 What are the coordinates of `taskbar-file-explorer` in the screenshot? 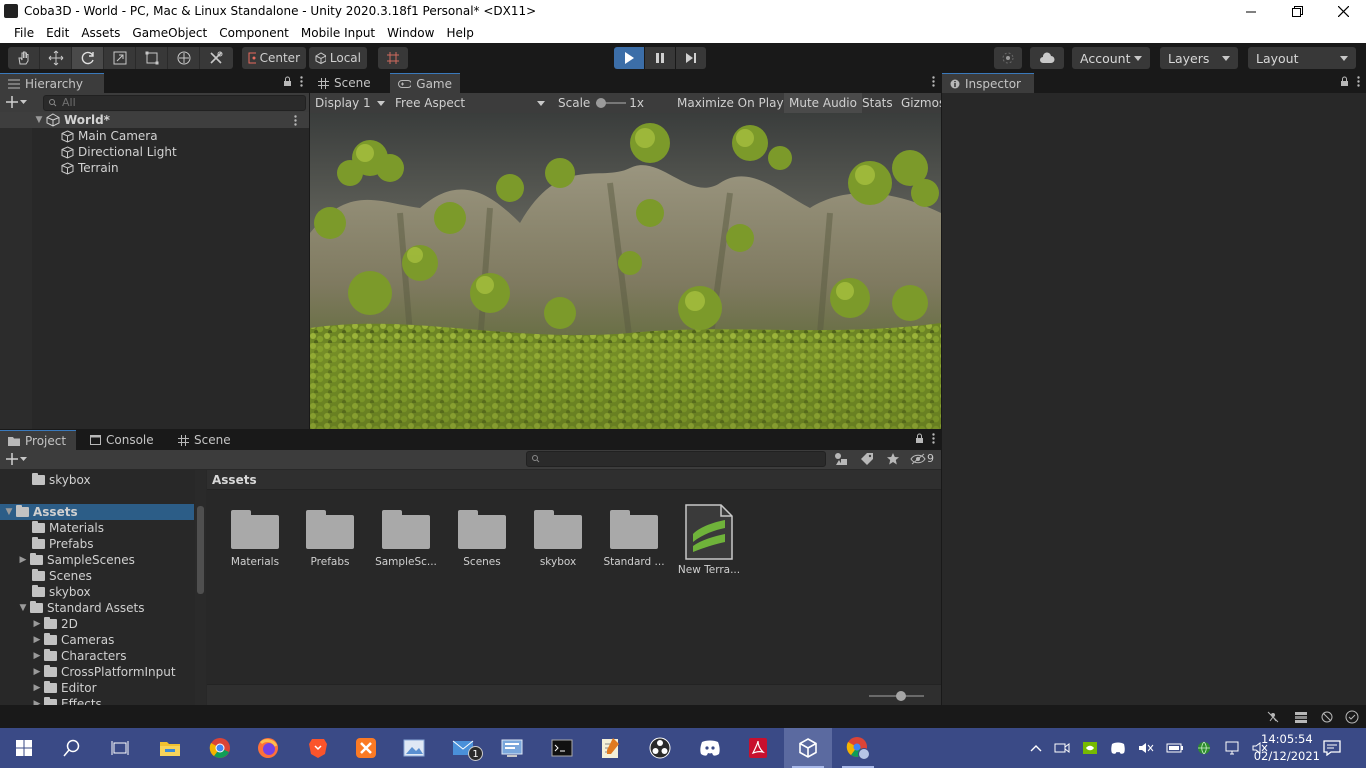 It's located at (170, 748).